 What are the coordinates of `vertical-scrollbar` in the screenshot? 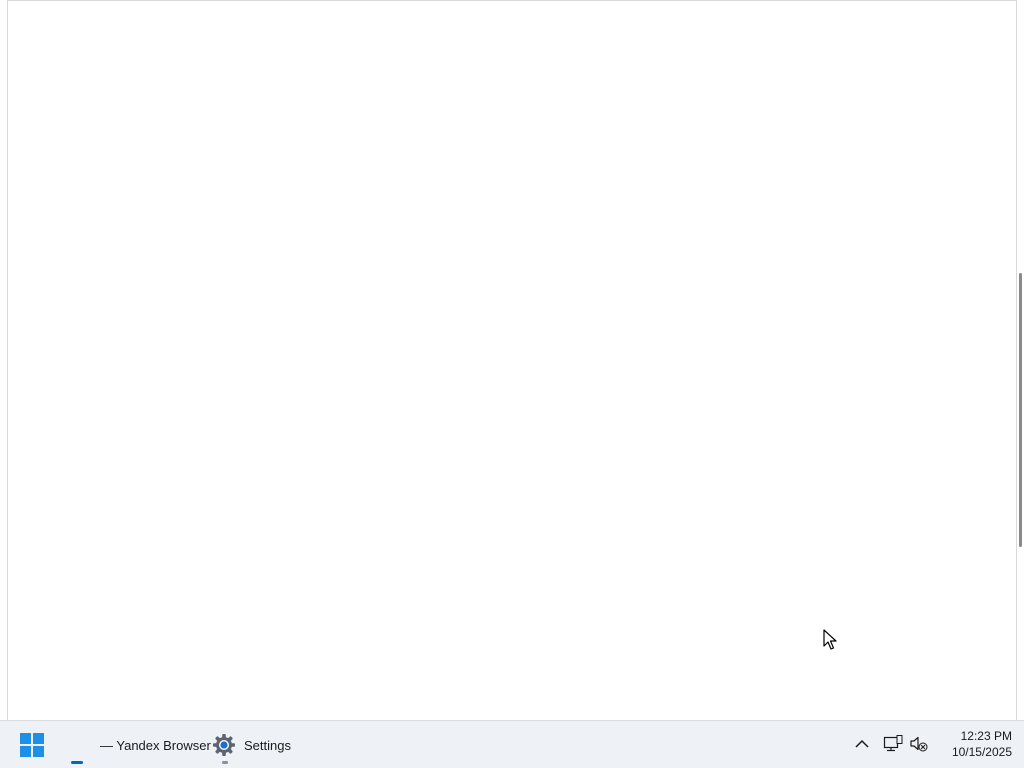 It's located at (1020, 360).